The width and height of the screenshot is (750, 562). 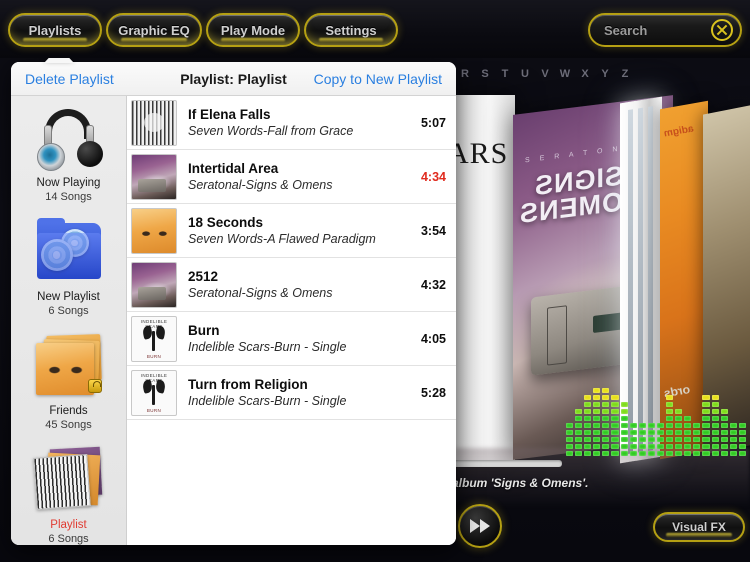 I want to click on sidebar-item-now-playing: Now Playing 14 Songs, so click(x=68, y=153).